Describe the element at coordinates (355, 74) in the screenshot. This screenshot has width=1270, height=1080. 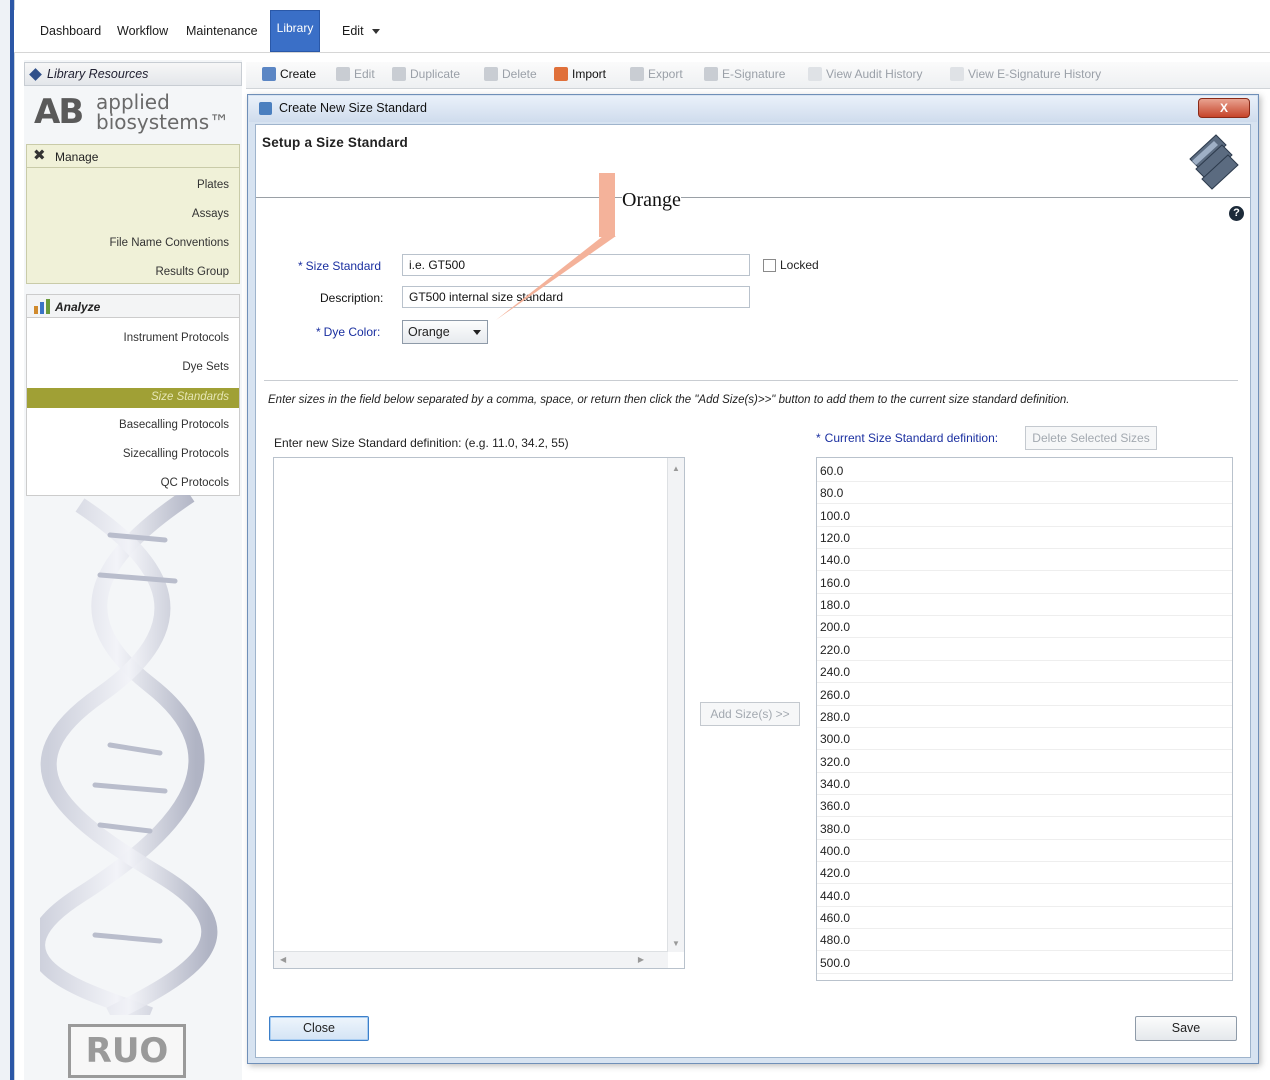
I see `edit-button: Edit` at that location.